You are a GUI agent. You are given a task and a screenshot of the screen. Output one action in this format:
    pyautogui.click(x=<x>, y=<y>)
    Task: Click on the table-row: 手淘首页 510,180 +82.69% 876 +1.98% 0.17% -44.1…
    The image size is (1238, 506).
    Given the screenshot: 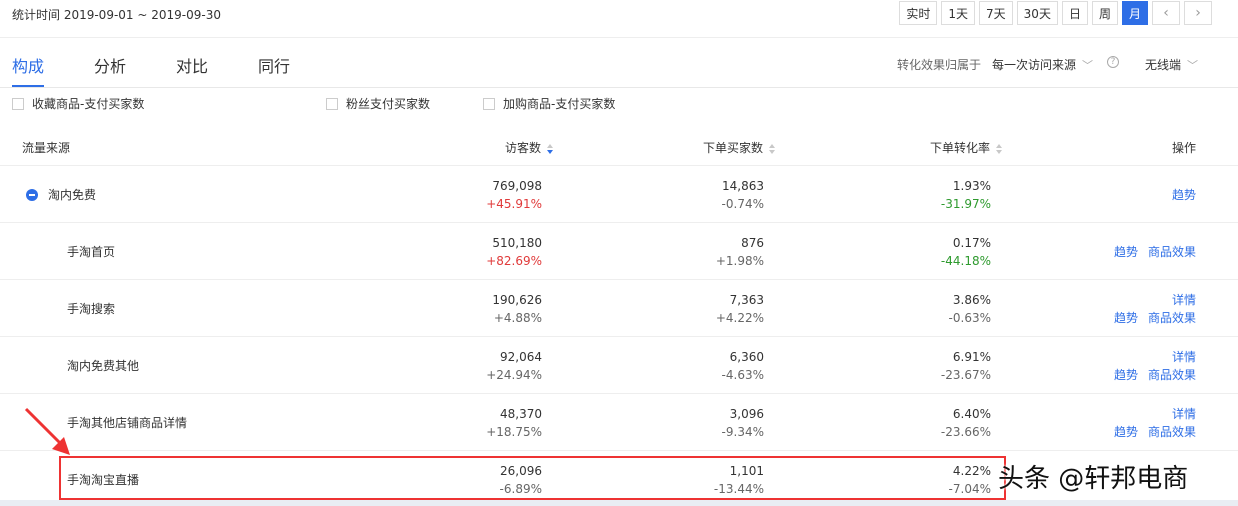 What is the action you would take?
    pyautogui.click(x=619, y=251)
    